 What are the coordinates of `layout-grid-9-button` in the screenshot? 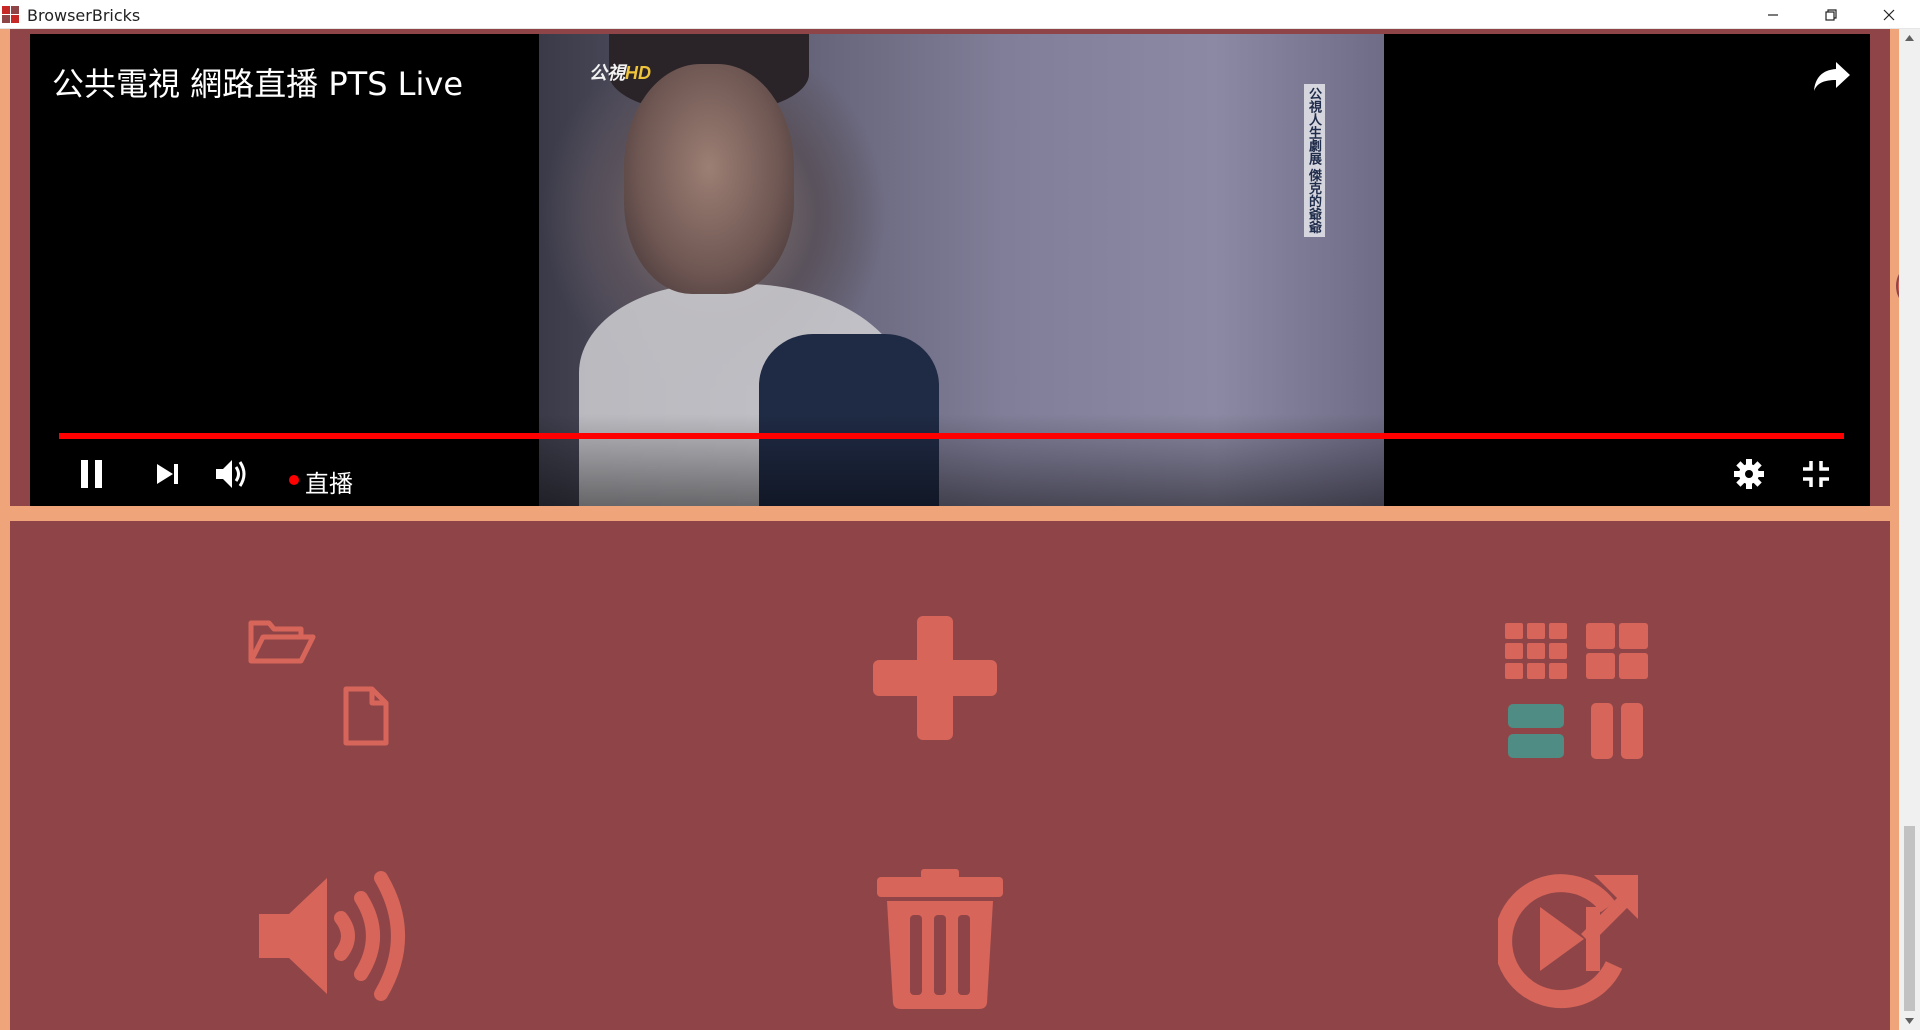 It's located at (1536, 651).